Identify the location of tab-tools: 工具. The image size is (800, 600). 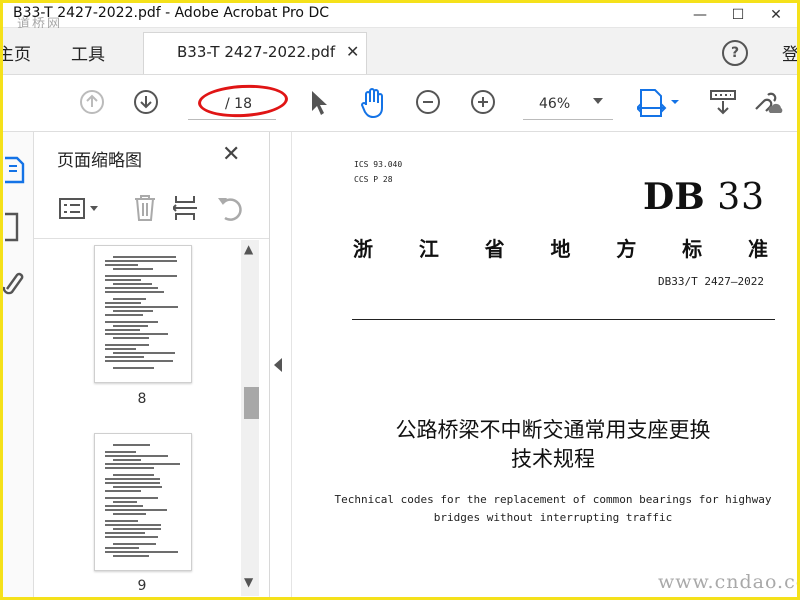
(88, 52).